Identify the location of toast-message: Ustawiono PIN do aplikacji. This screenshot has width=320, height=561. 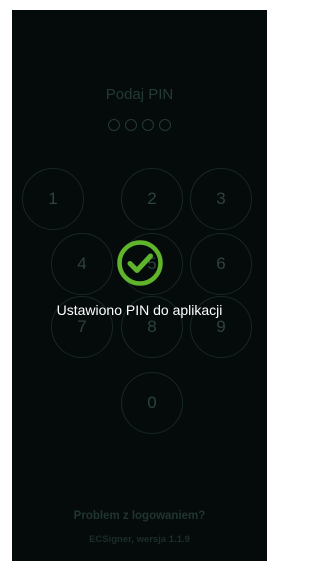
(139, 310).